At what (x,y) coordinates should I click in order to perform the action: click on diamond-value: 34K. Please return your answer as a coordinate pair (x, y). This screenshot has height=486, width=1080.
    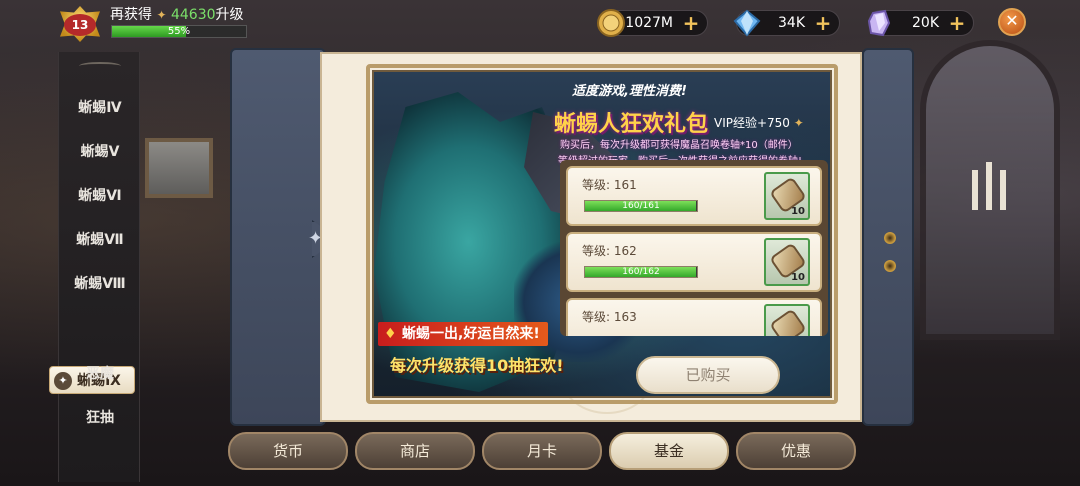
    Looking at the image, I should click on (791, 23).